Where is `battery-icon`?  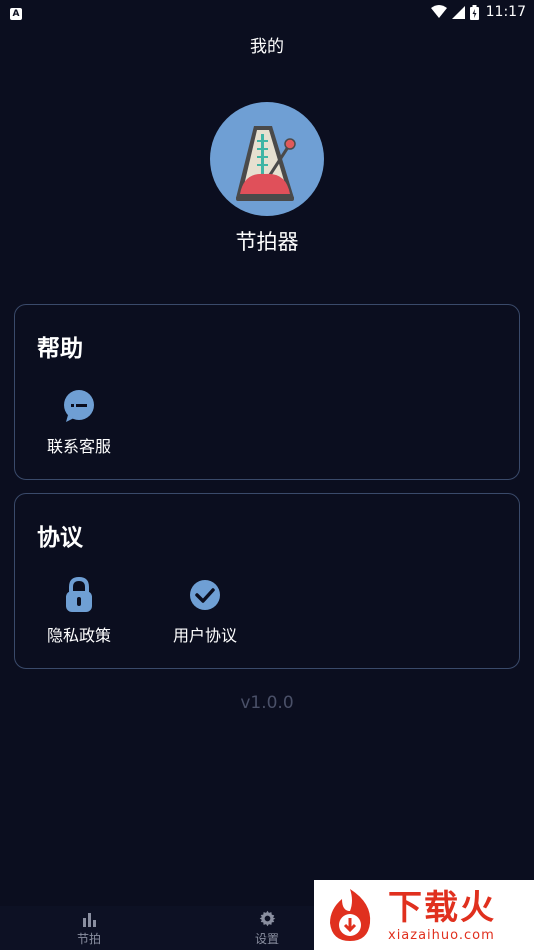
battery-icon is located at coordinates (474, 12).